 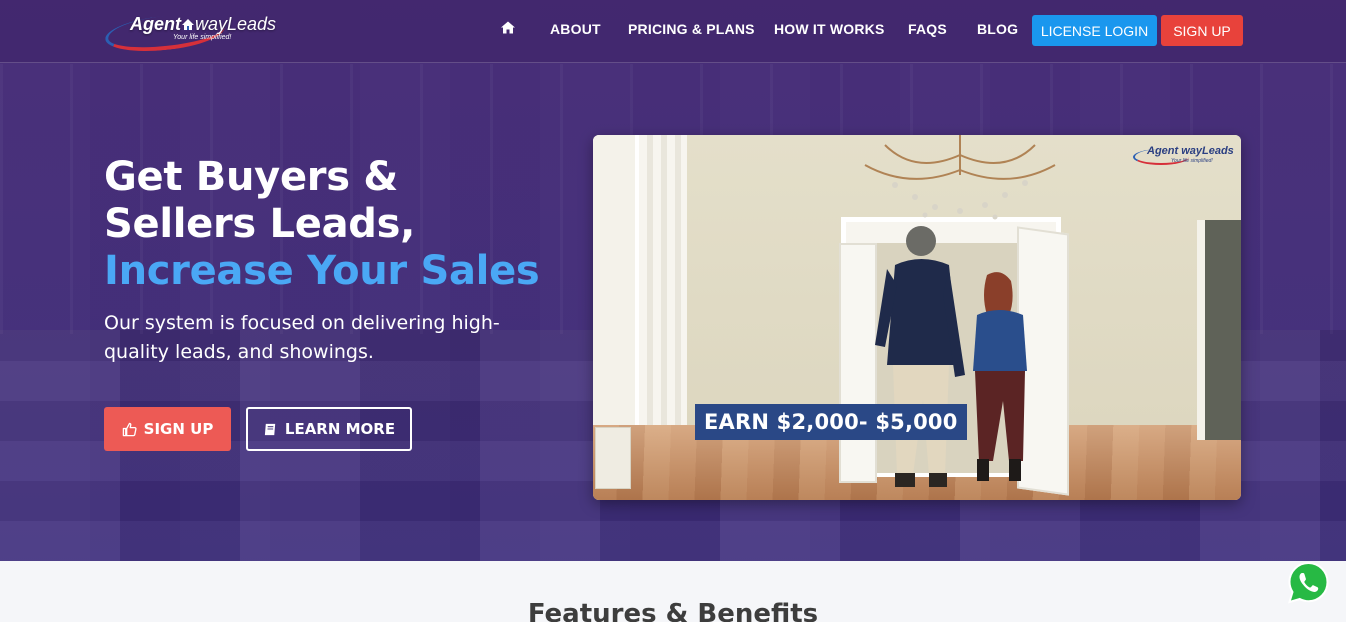 What do you see at coordinates (322, 271) in the screenshot?
I see `headline-accent: Increase Your Sales` at bounding box center [322, 271].